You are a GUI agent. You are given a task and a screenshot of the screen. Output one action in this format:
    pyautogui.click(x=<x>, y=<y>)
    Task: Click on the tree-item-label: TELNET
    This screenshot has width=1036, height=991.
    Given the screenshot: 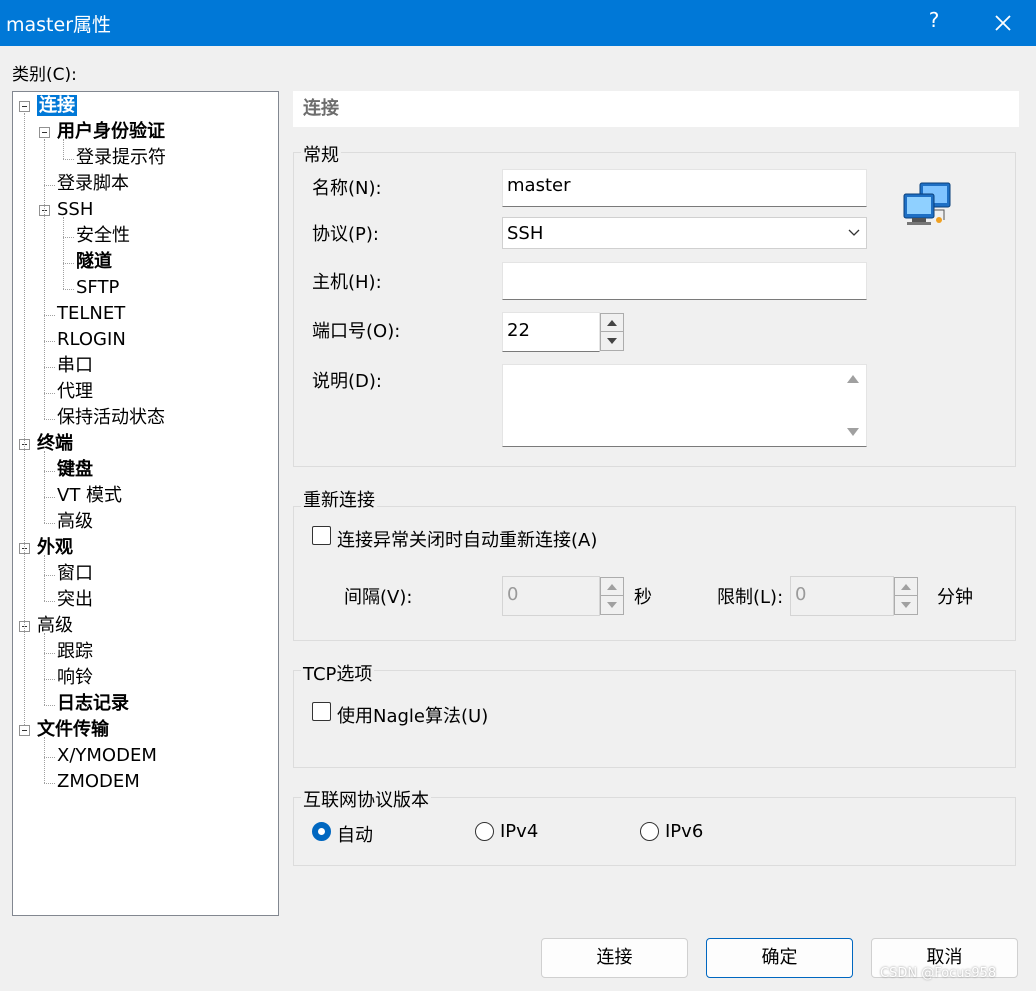 What is the action you would take?
    pyautogui.click(x=91, y=313)
    